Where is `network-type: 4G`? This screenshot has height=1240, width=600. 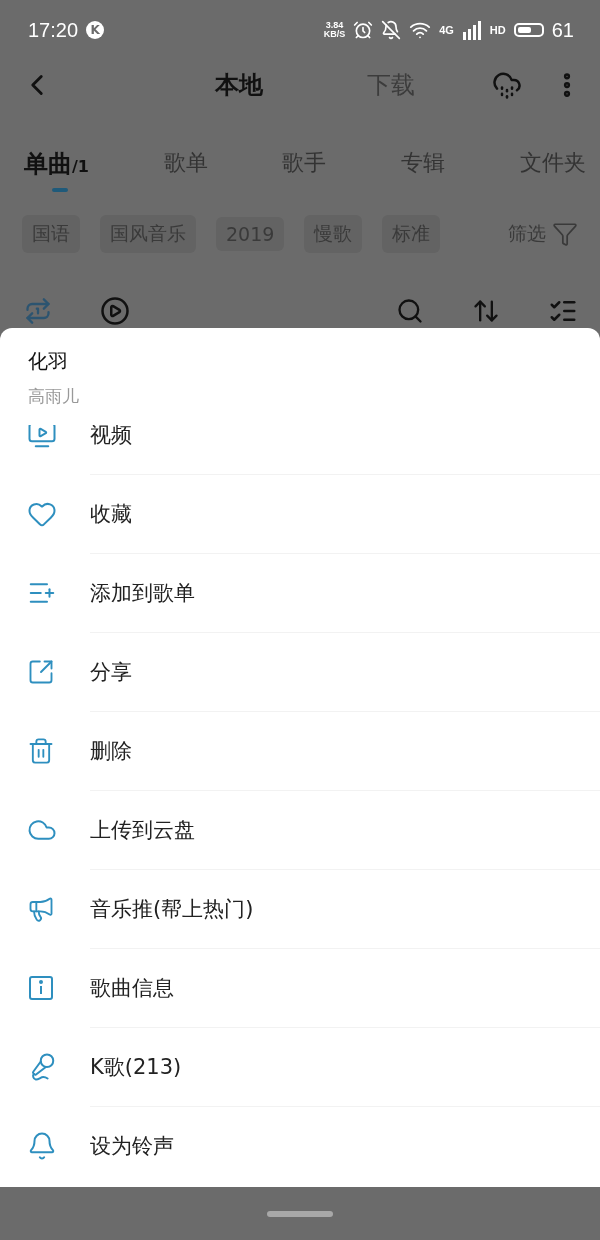
network-type: 4G is located at coordinates (446, 30).